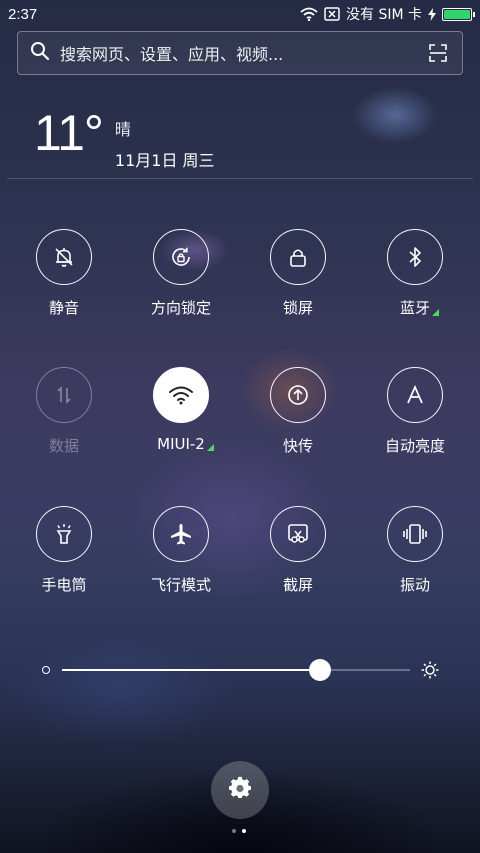  I want to click on flashlight-icon, so click(64, 534).